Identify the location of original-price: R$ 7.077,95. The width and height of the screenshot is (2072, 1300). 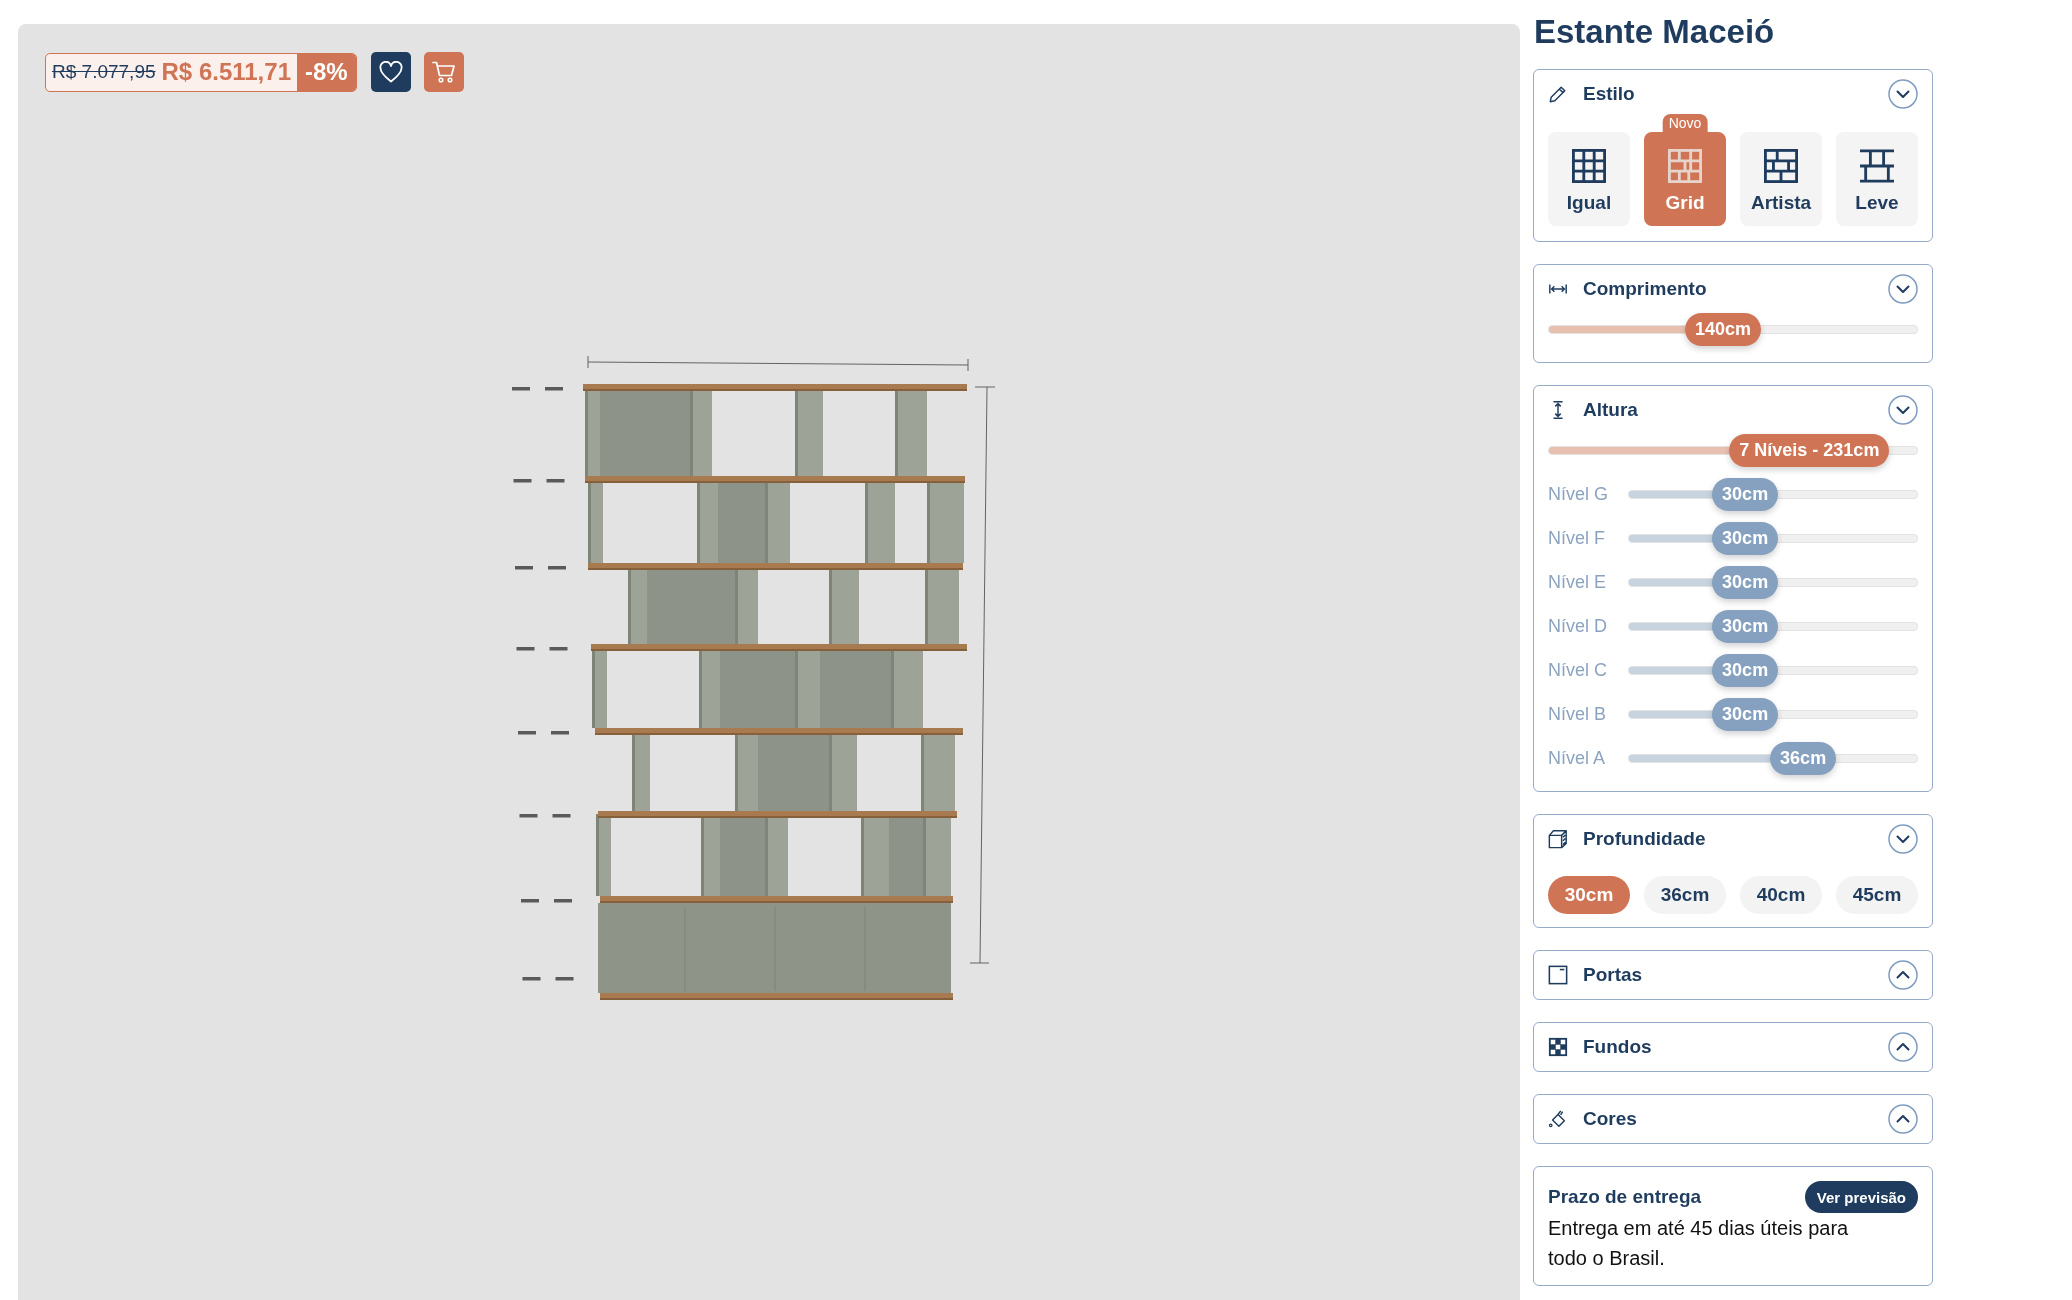
(104, 72).